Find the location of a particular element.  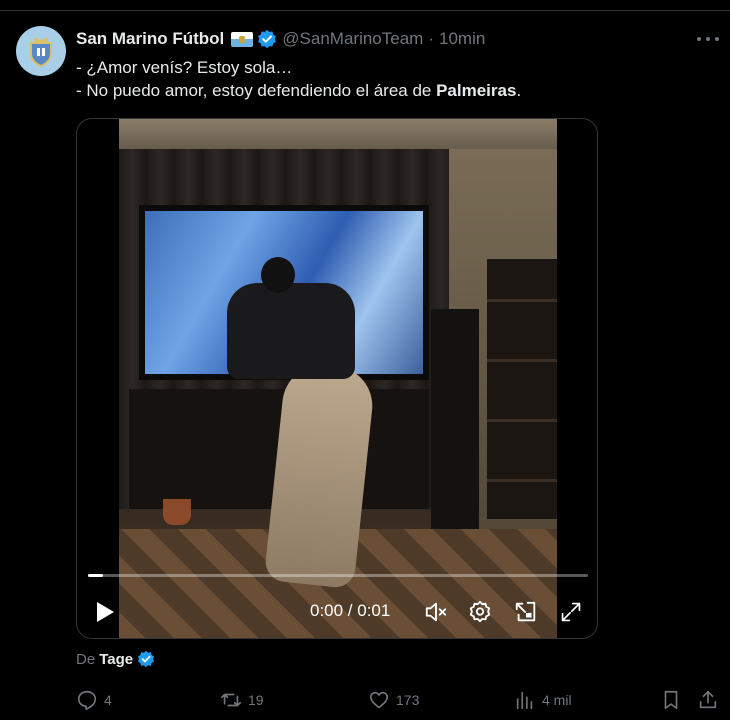

source-account-link: Tage is located at coordinates (116, 659).